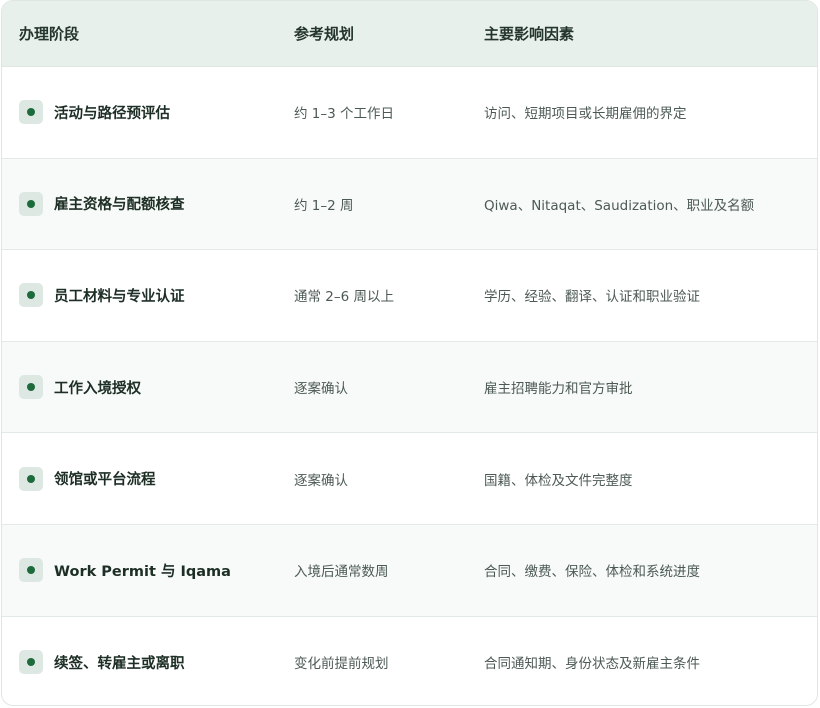  Describe the element at coordinates (409, 113) in the screenshot. I see `table-row: 活动与路径预评估 约 1–3 个工作日 访问、短期项目或长期雇佣的界定` at that location.